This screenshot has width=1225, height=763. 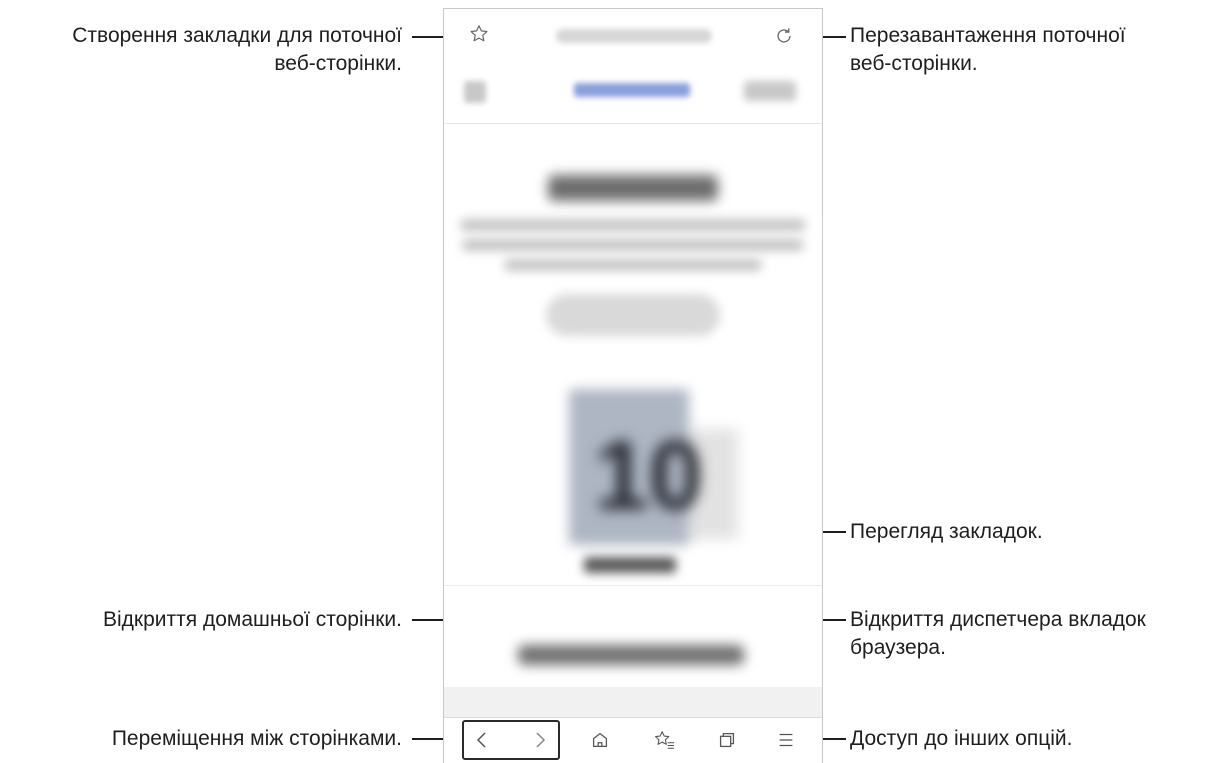 I want to click on callout-more-options-text: Доступ до інших опцій., so click(x=961, y=738).